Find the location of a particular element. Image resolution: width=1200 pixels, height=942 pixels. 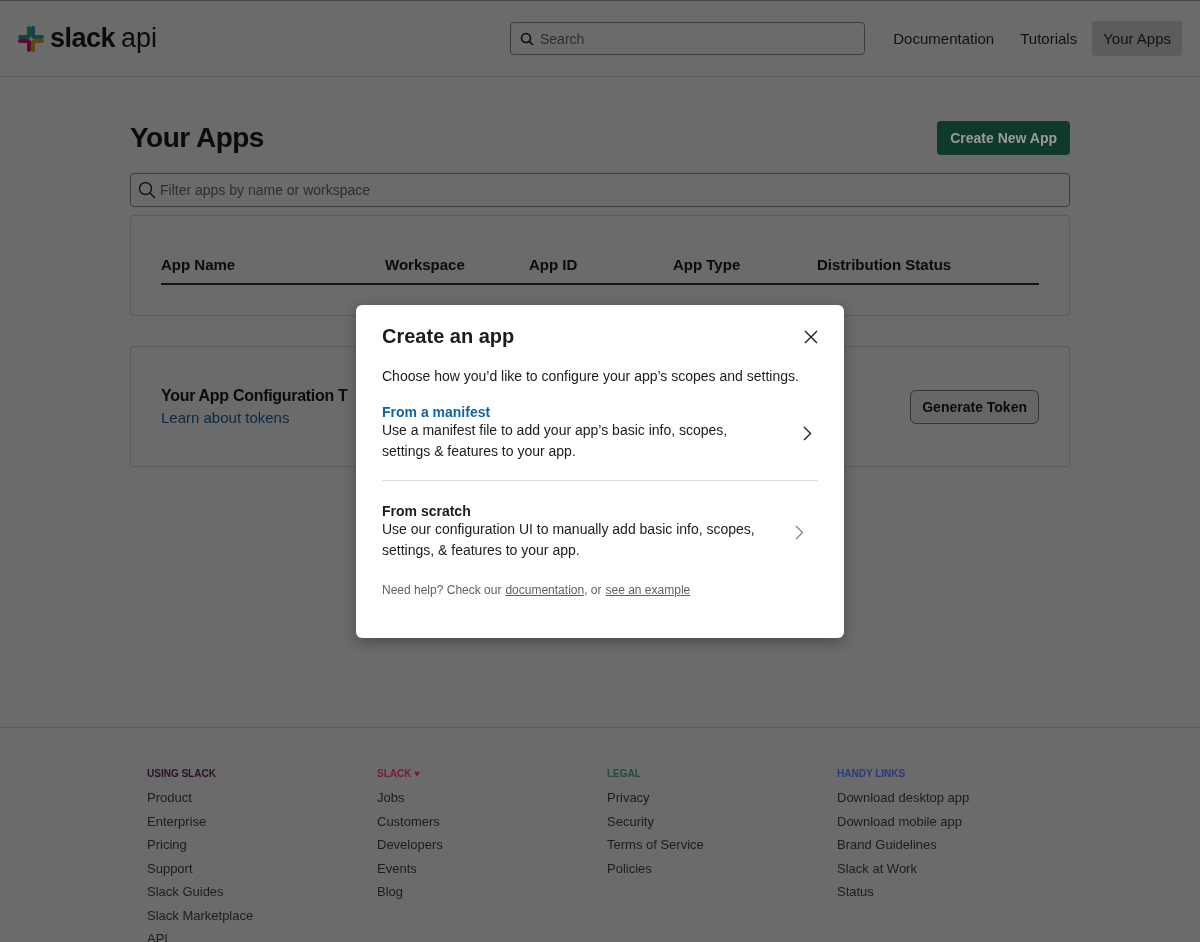

footer-link: Security is located at coordinates (630, 821).